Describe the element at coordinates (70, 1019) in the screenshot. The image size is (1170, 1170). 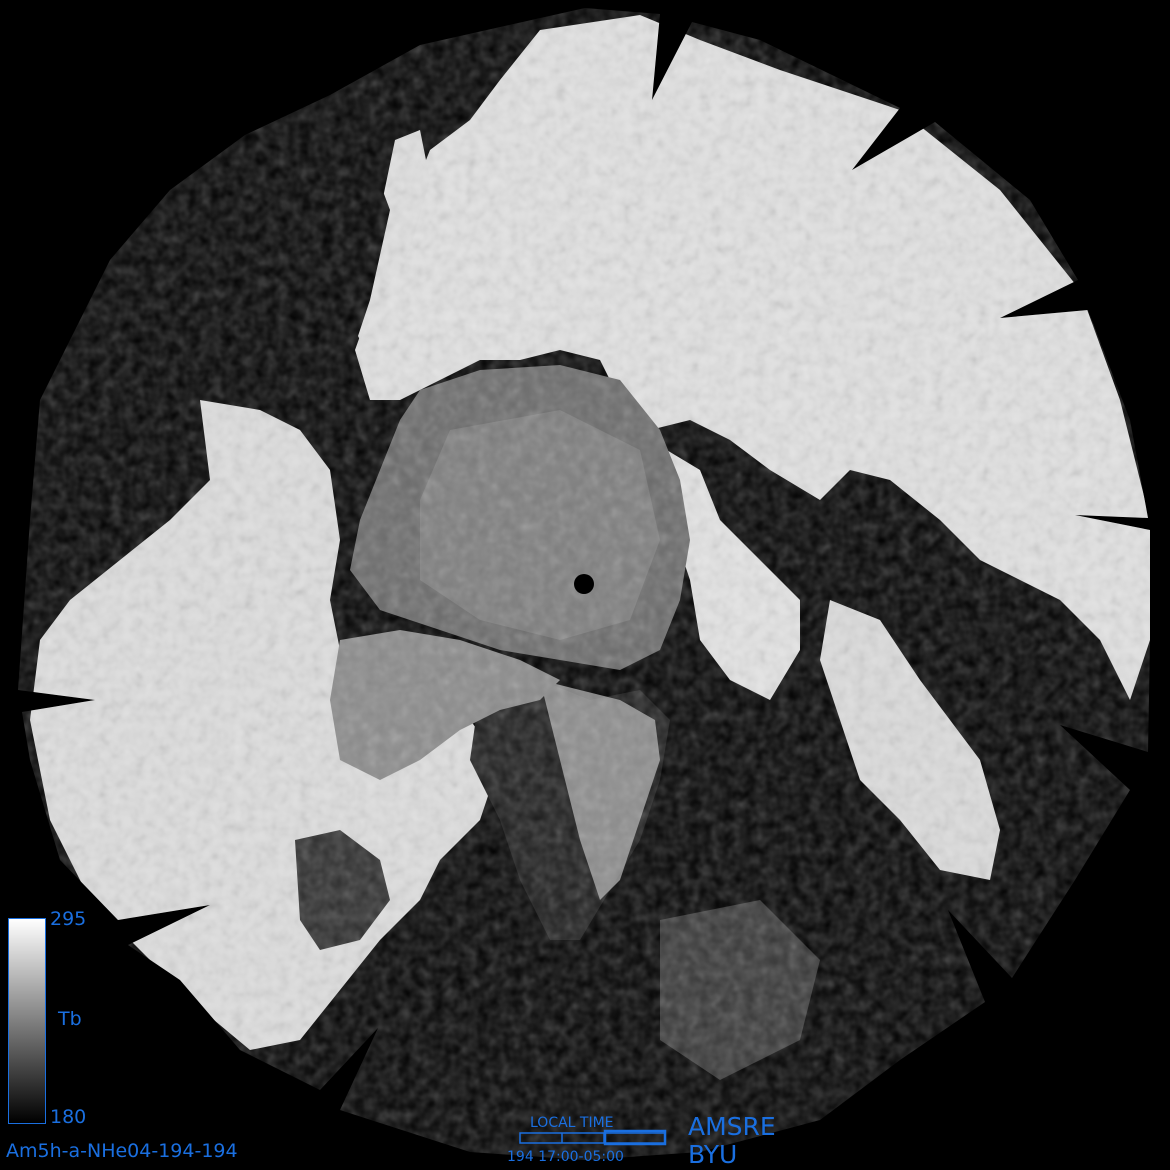
I see `colorbar-quantity-label: Tb` at that location.